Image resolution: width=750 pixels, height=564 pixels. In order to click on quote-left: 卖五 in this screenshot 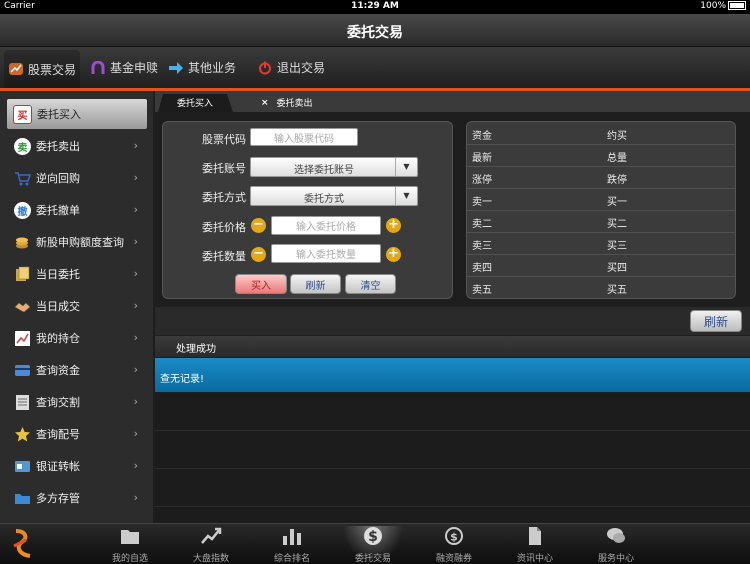, I will do `click(482, 290)`.